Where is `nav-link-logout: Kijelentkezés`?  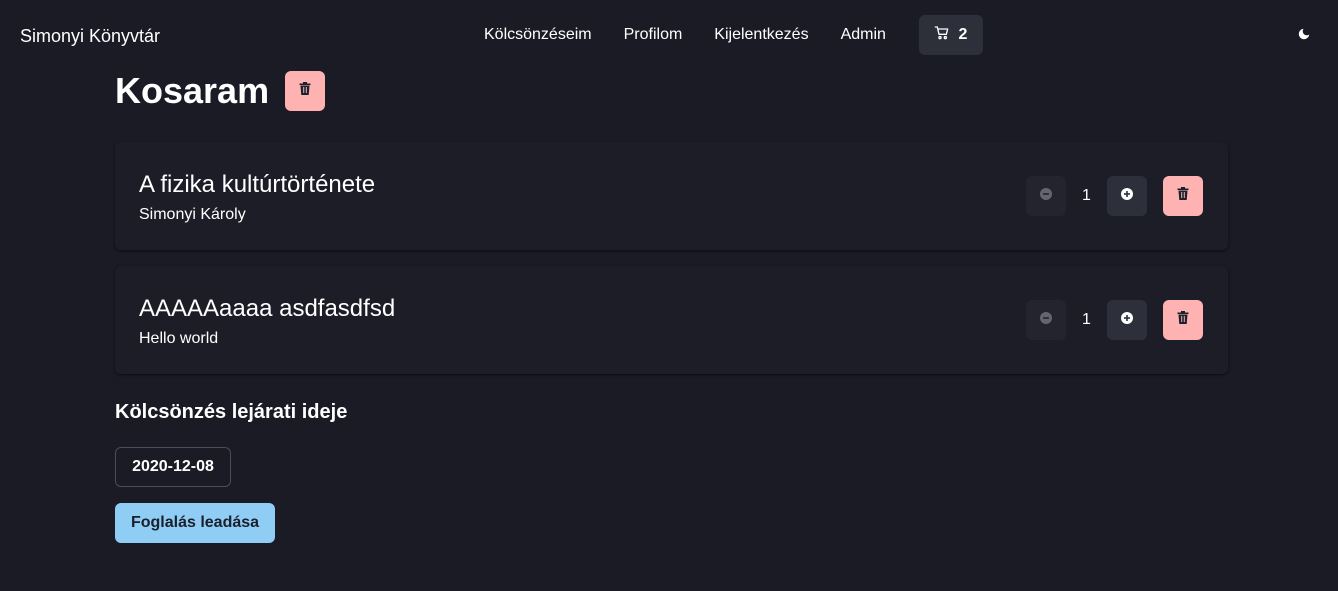
nav-link-logout: Kijelentkezés is located at coordinates (761, 35).